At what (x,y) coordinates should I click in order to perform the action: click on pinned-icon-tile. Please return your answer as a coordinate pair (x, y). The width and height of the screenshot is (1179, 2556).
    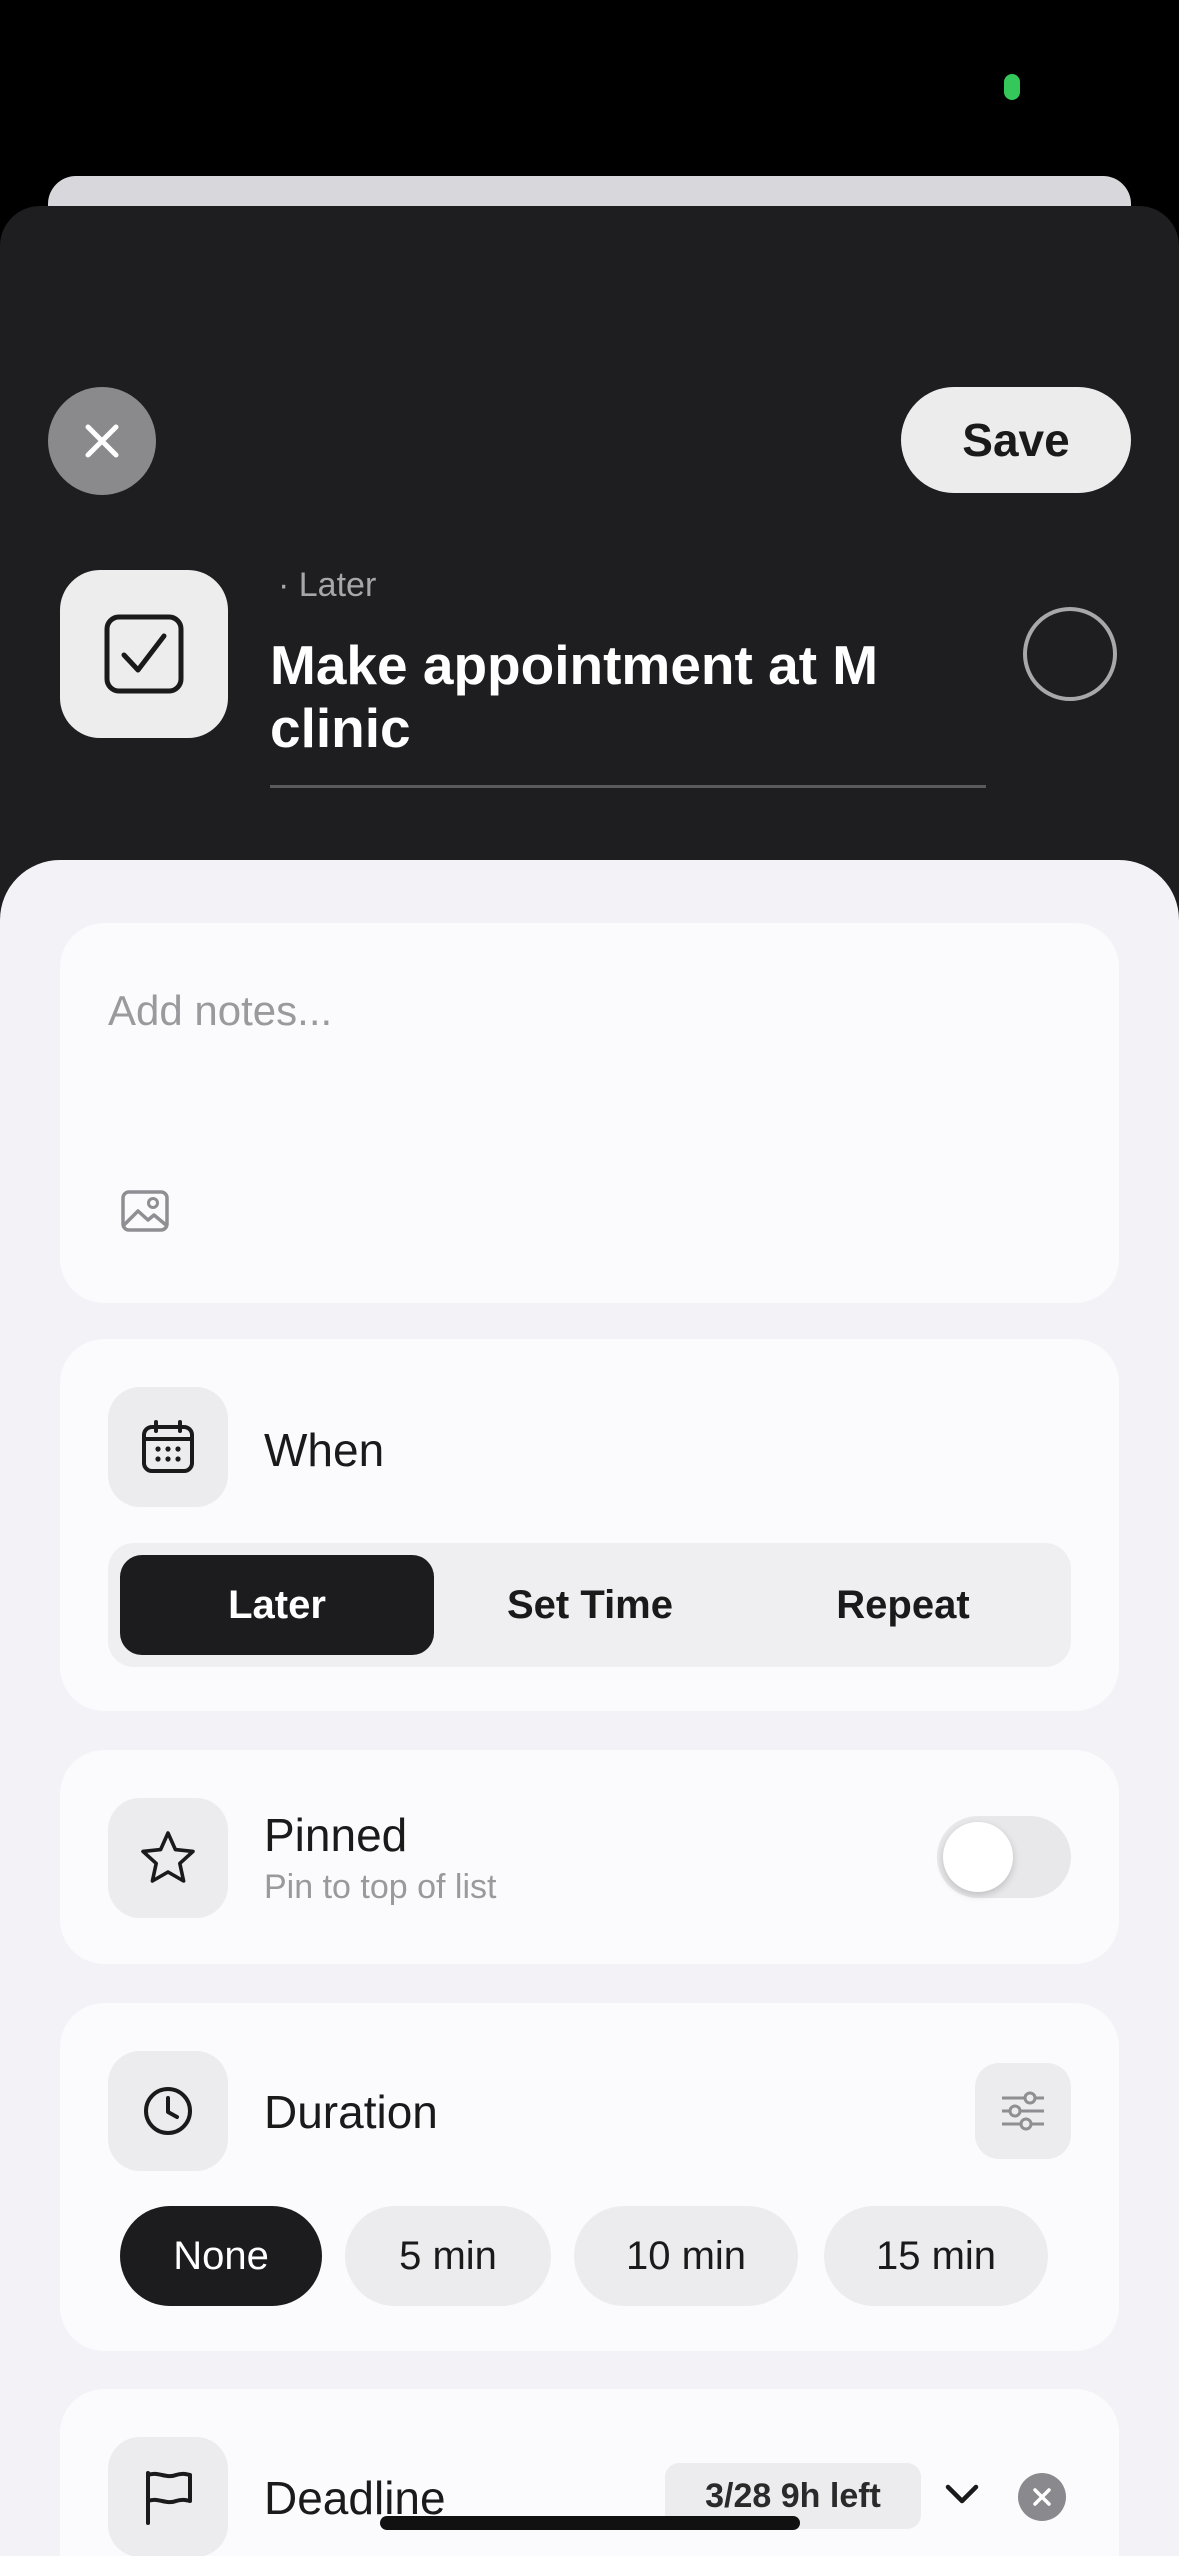
    Looking at the image, I should click on (168, 1858).